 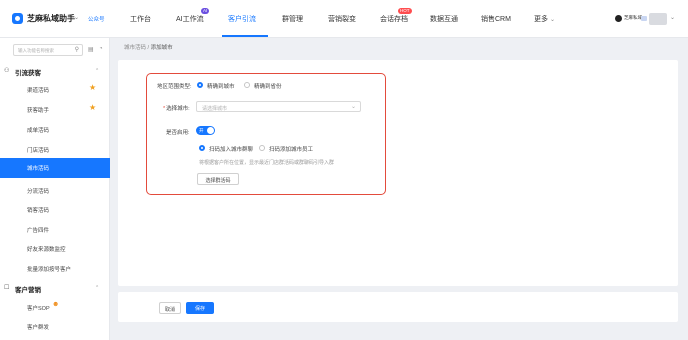 I want to click on nav-data-interop: 数据互通, so click(x=444, y=19).